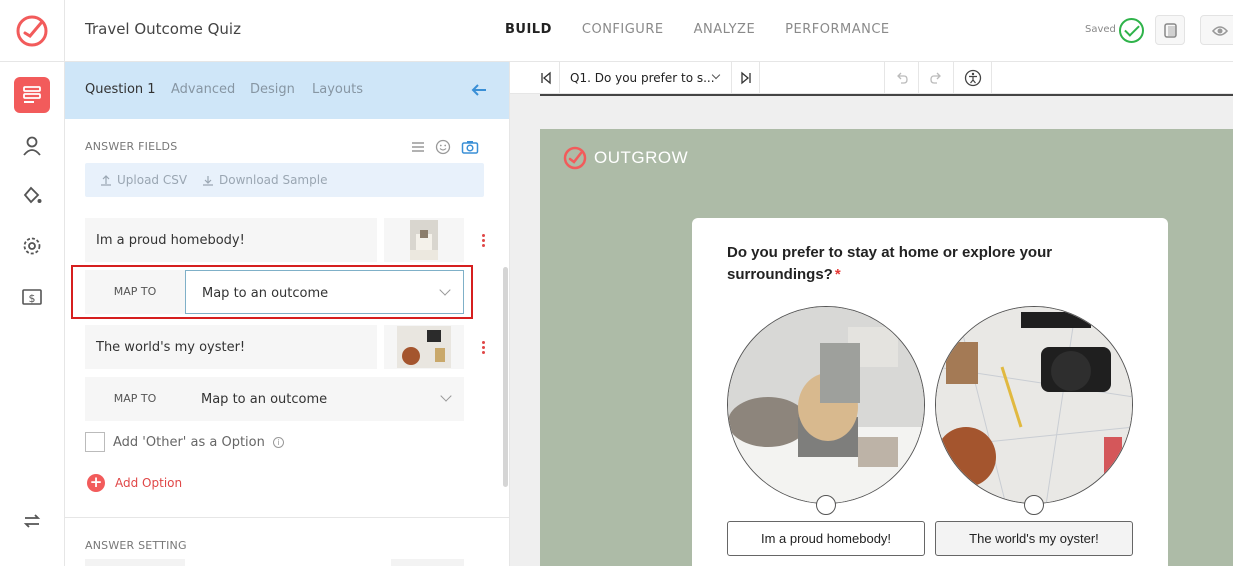 The width and height of the screenshot is (1233, 566). I want to click on tab-advanced: Advanced, so click(203, 89).